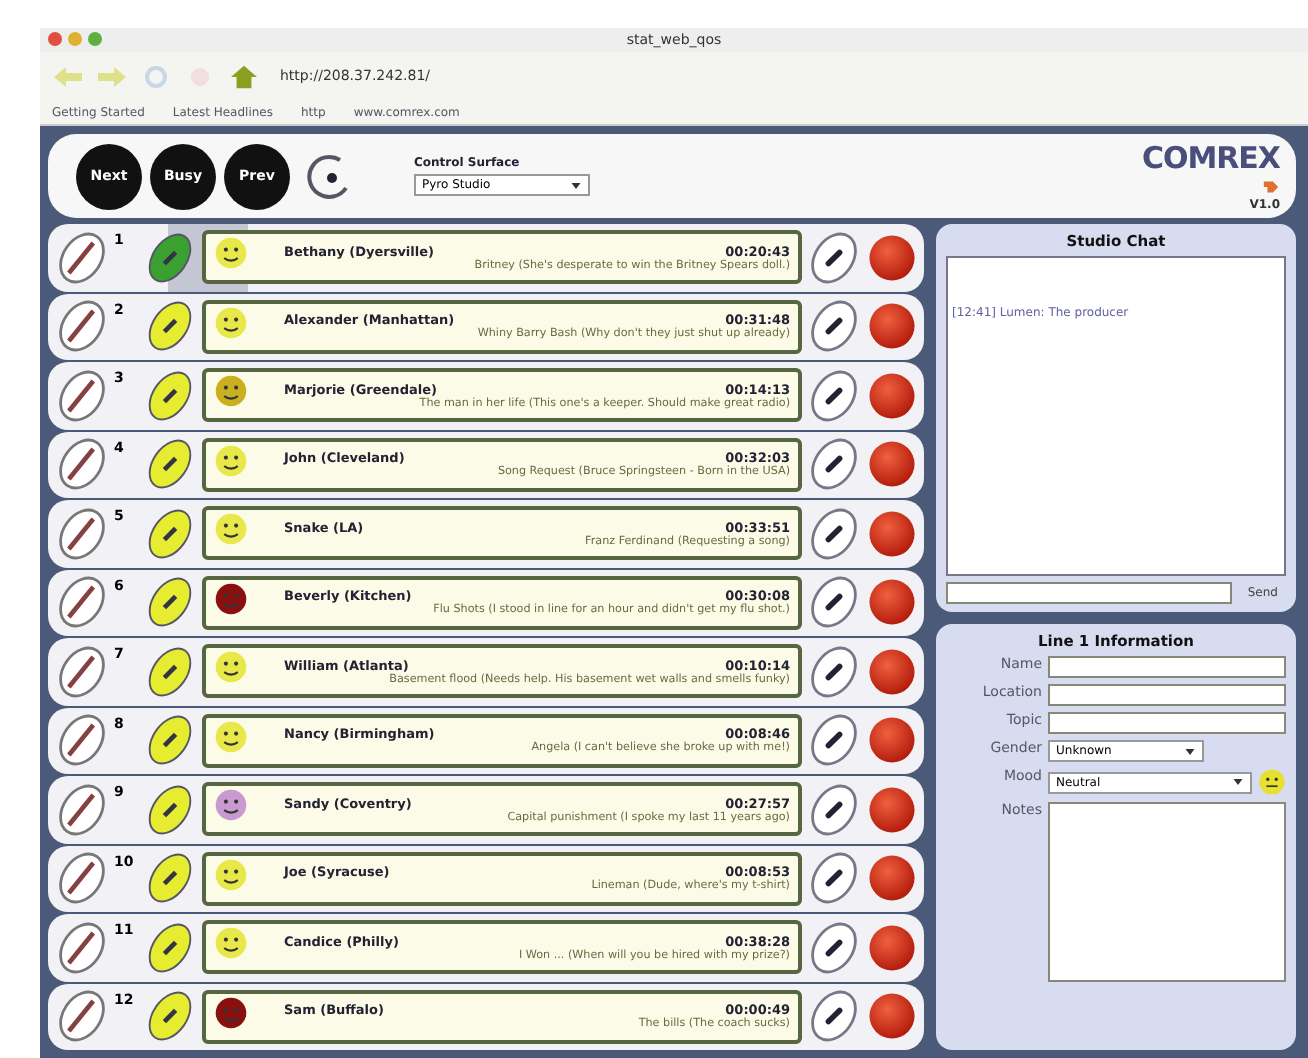 The image size is (1308, 1058). Describe the element at coordinates (1167, 892) in the screenshot. I see `notes-field` at that location.